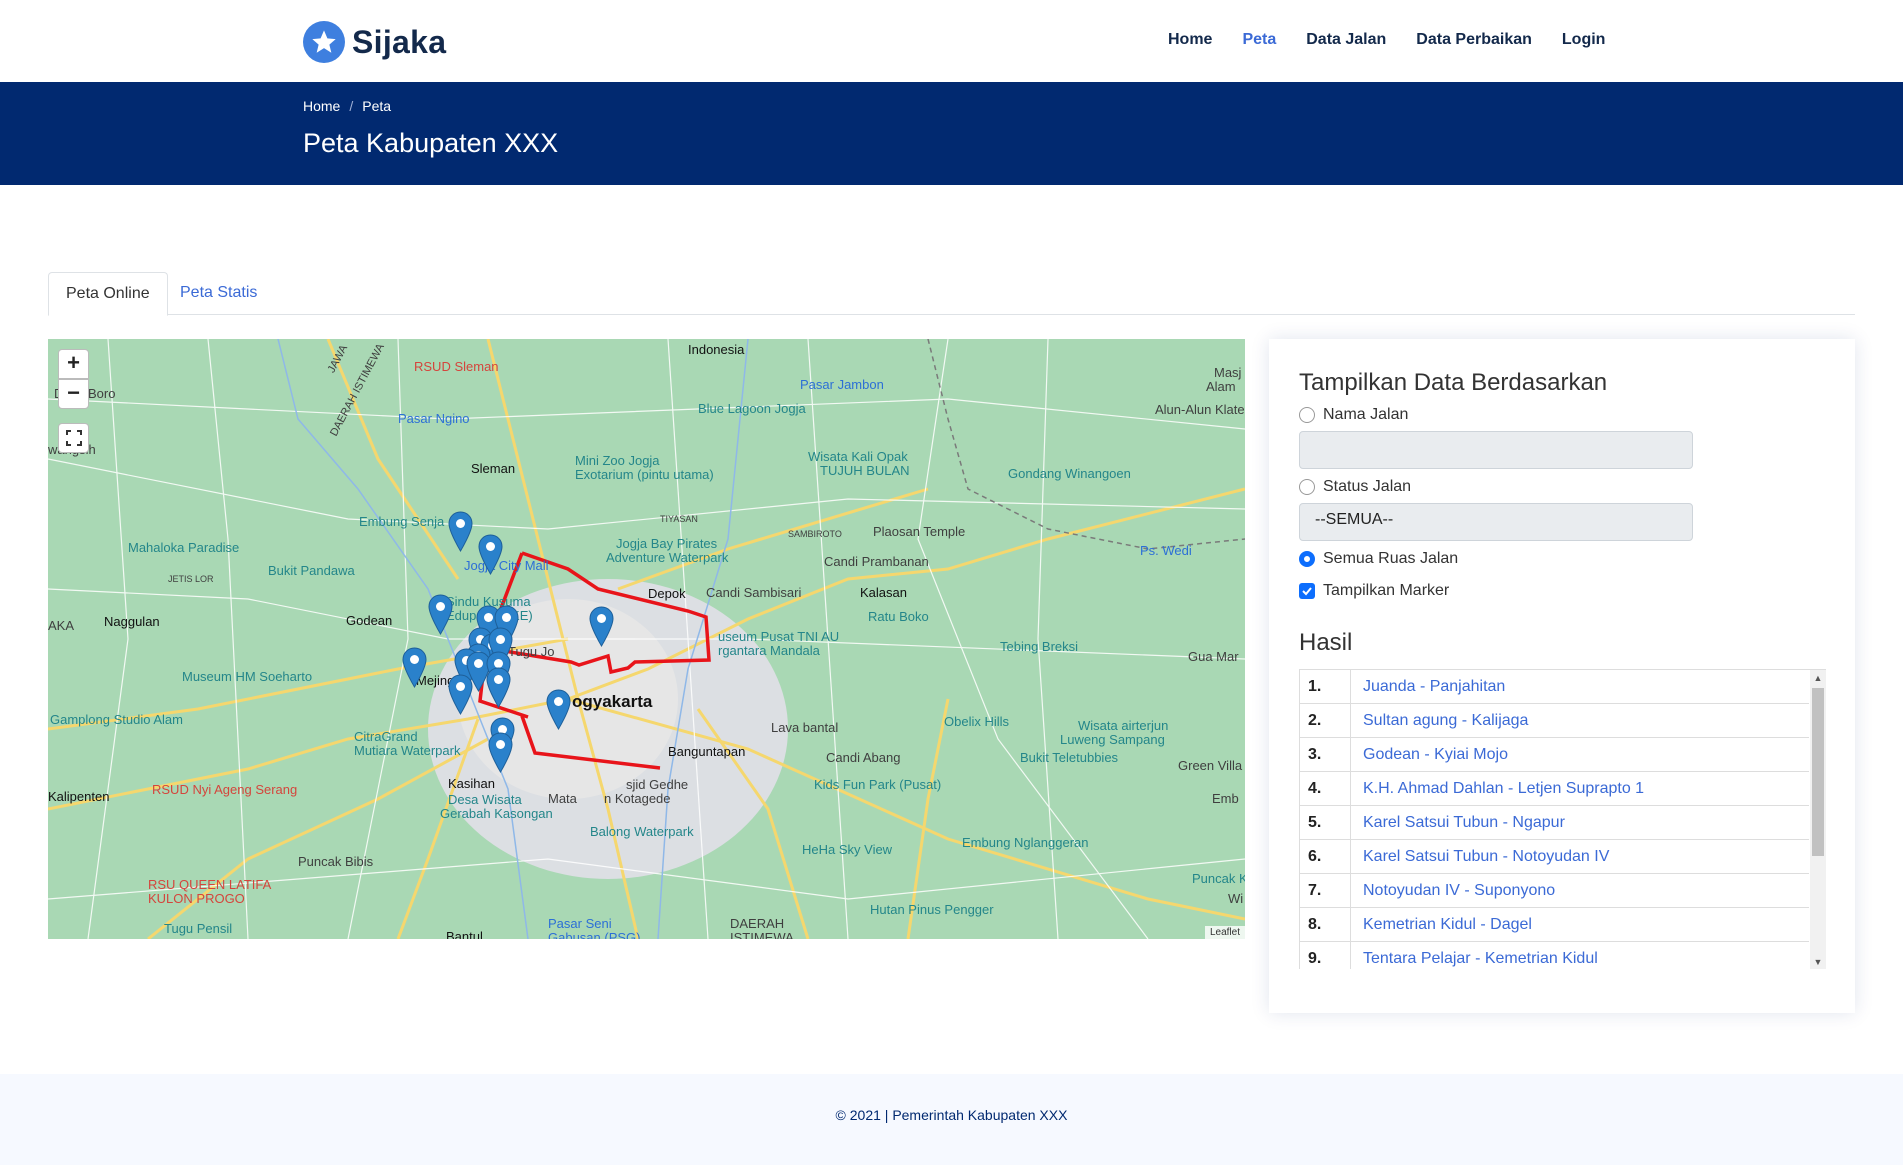  I want to click on map-label: Obelix Hills, so click(977, 721).